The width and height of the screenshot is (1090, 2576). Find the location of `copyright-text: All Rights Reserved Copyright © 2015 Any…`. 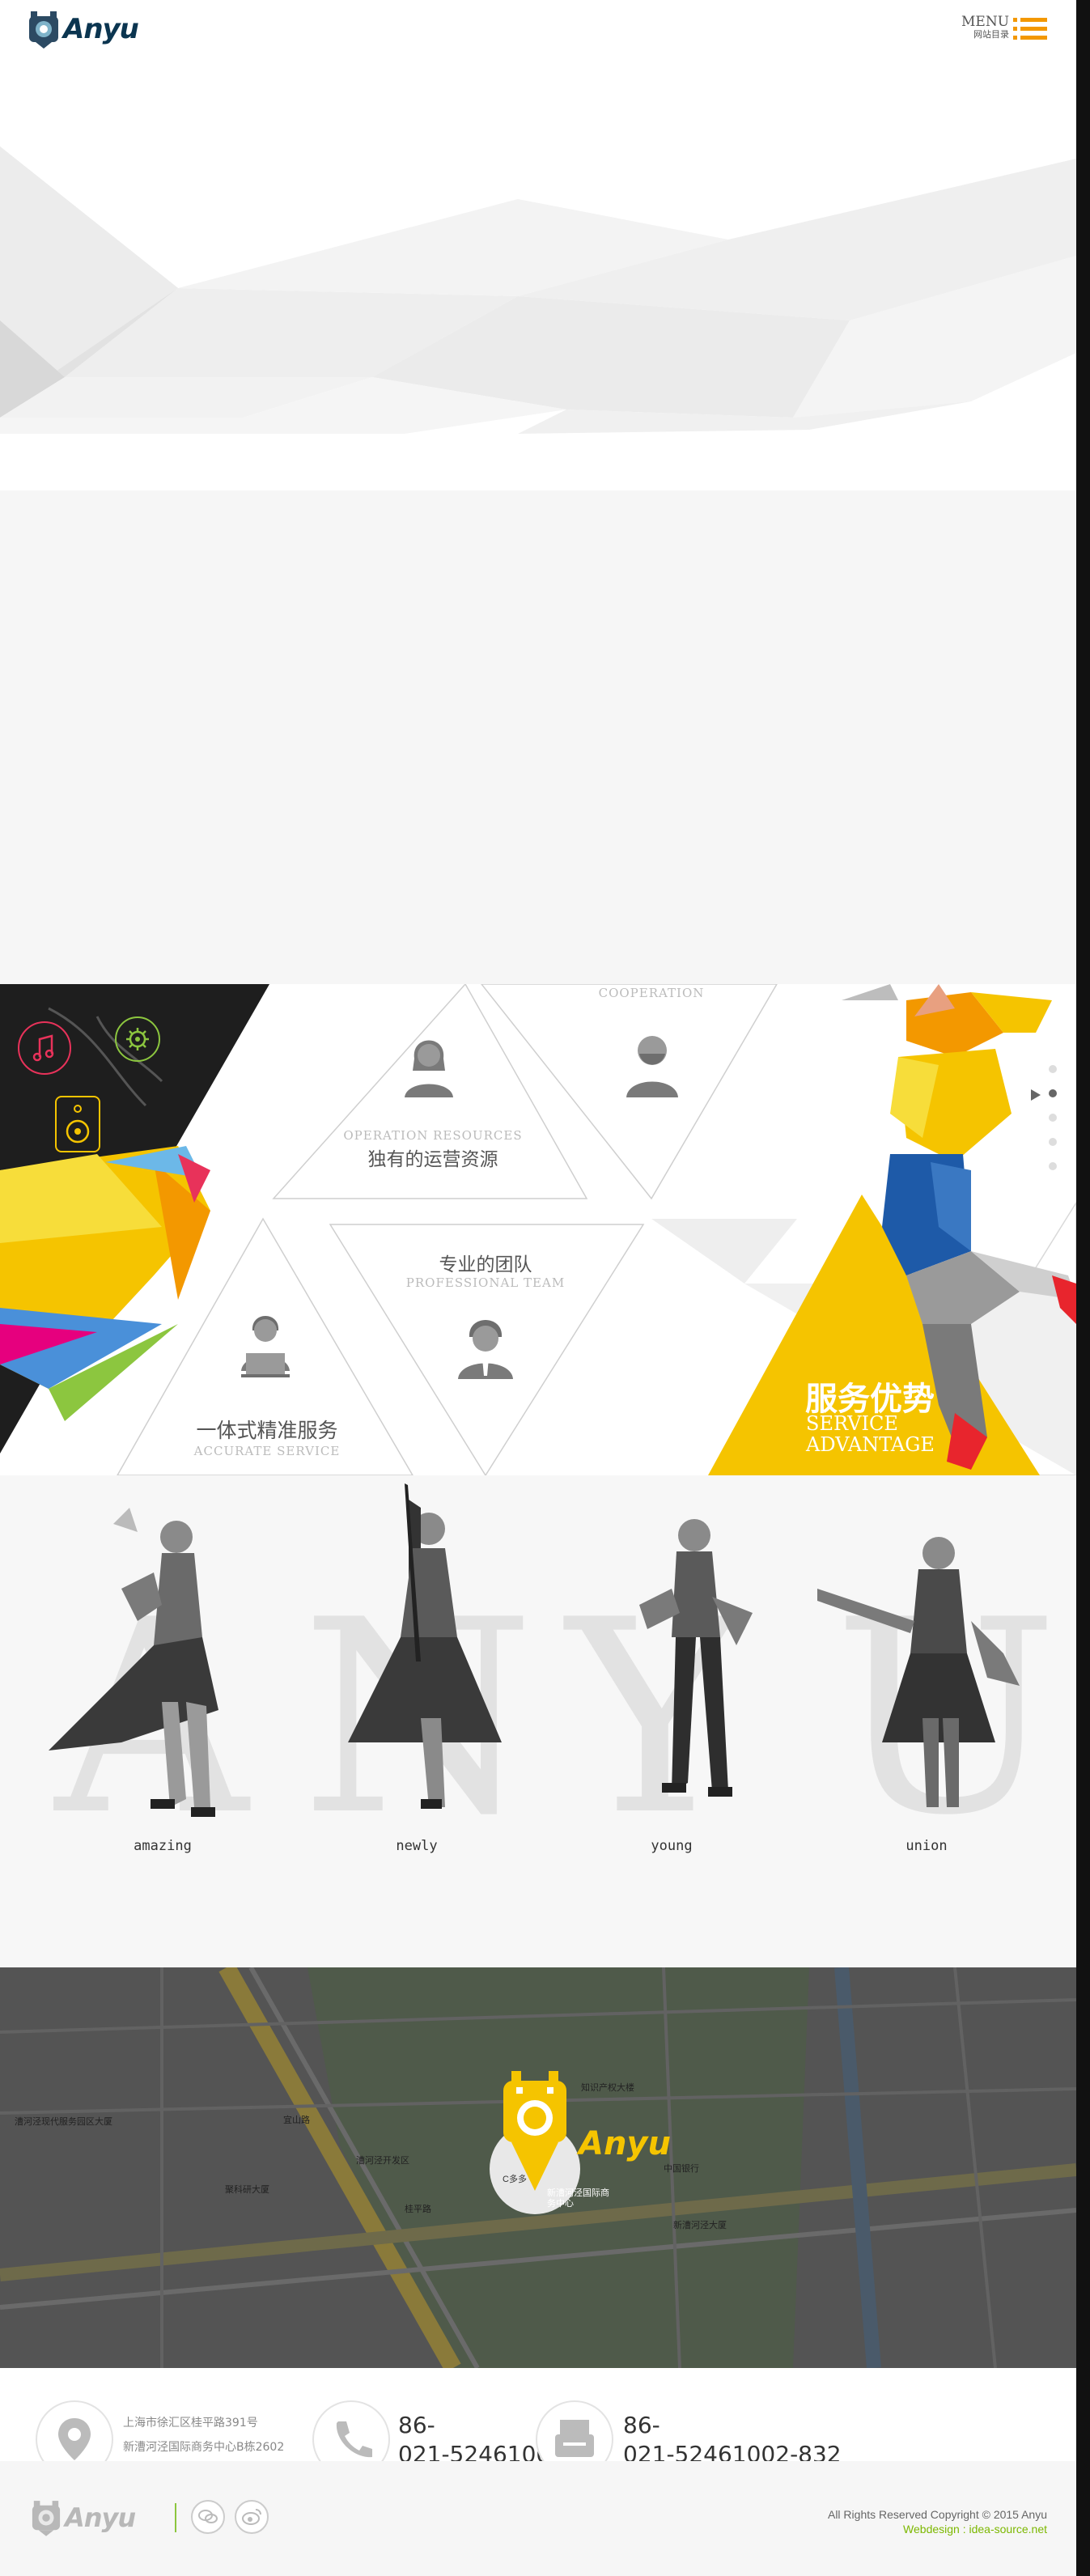

copyright-text: All Rights Reserved Copyright © 2015 Any… is located at coordinates (937, 2514).